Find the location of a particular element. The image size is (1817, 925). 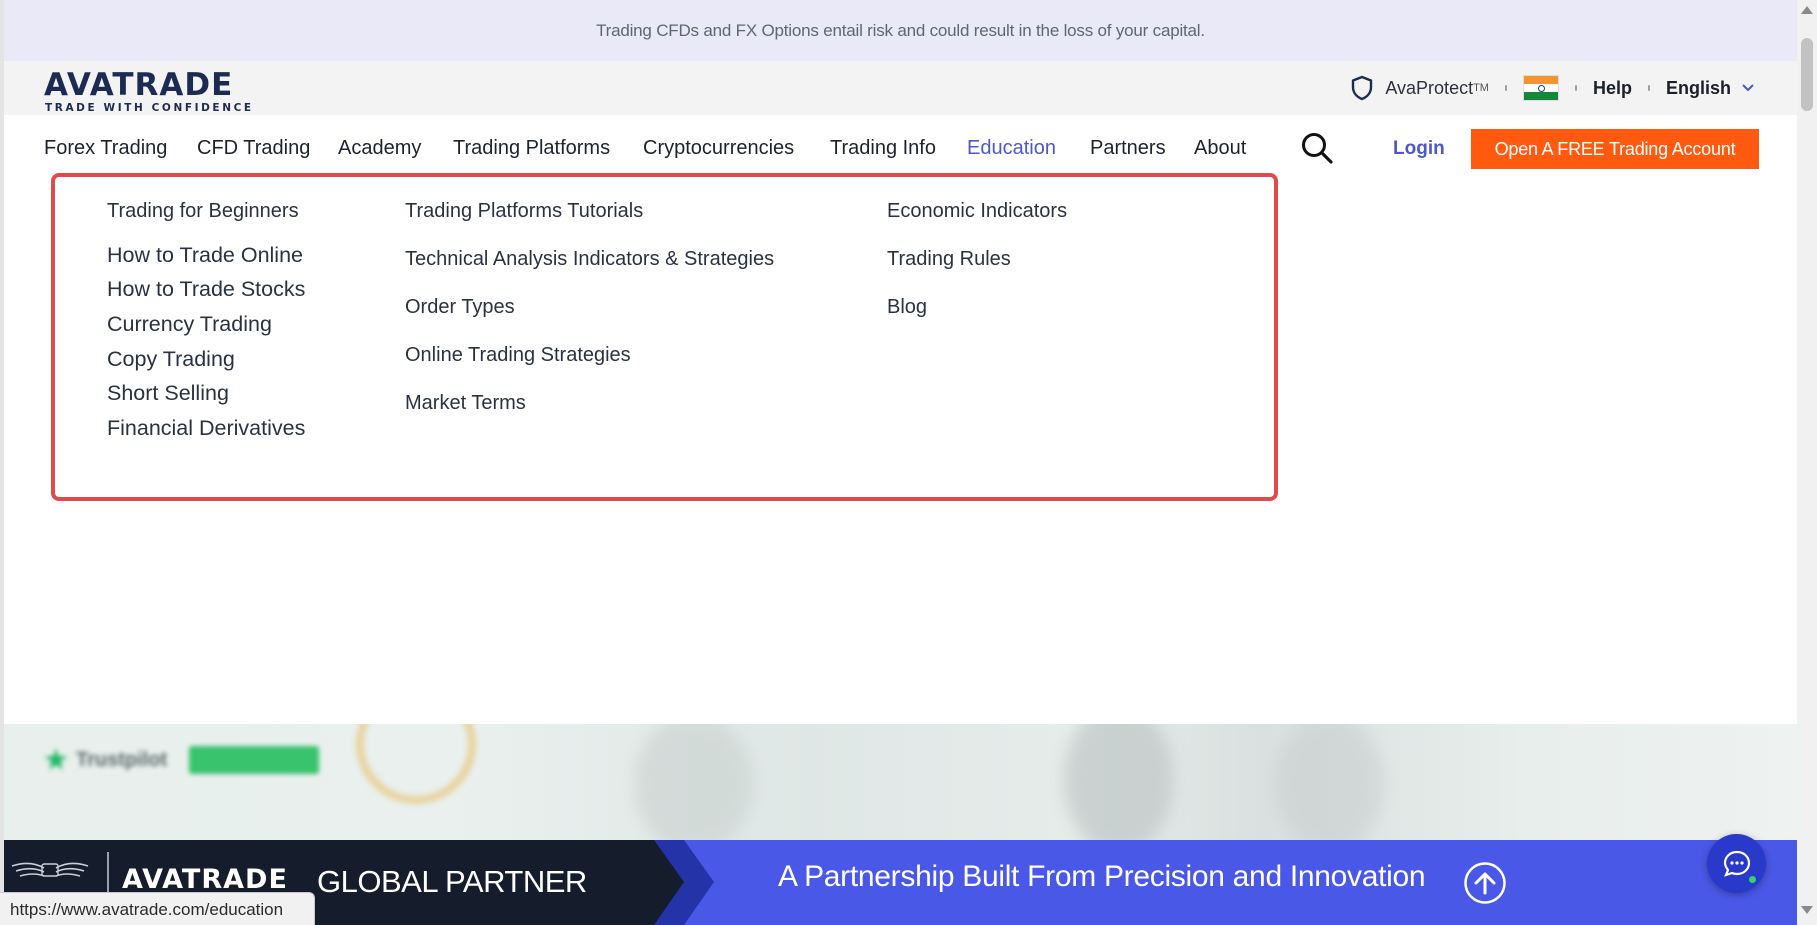

nav-item-education: Education is located at coordinates (1011, 148).